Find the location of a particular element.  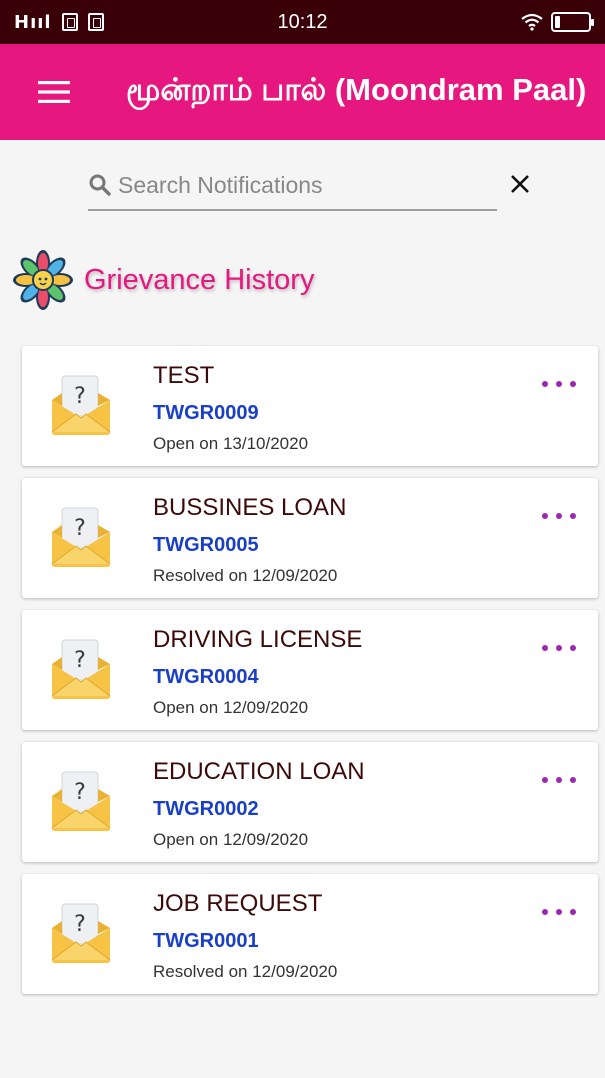

grievance-title: DRIVING LICENSE is located at coordinates (258, 639).